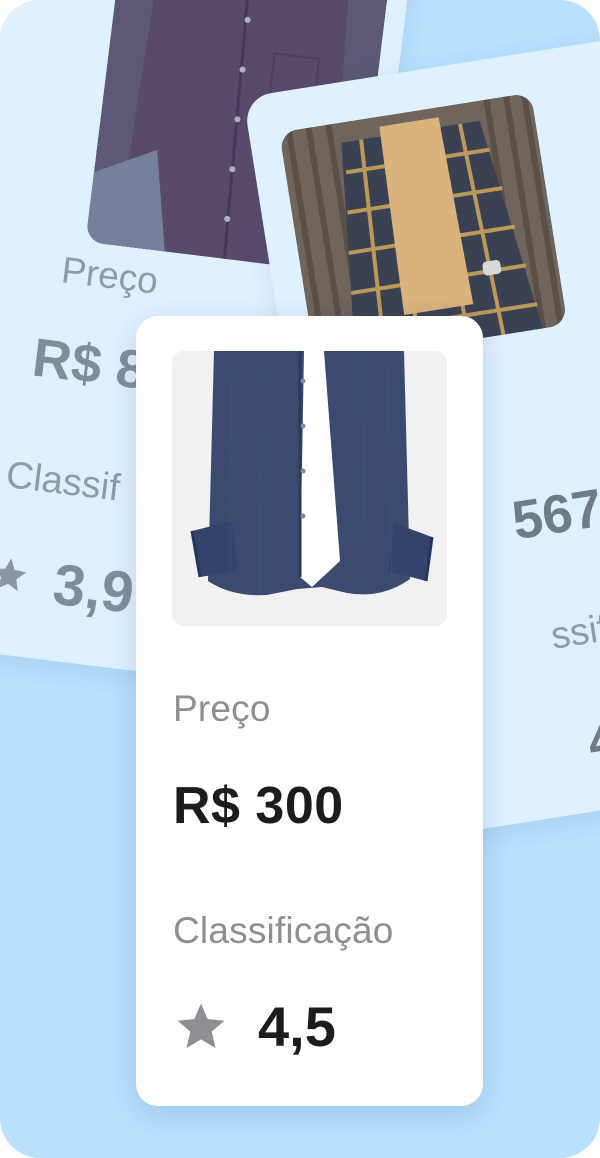 The image size is (600, 1158). I want to click on price-value: R$ 300, so click(258, 806).